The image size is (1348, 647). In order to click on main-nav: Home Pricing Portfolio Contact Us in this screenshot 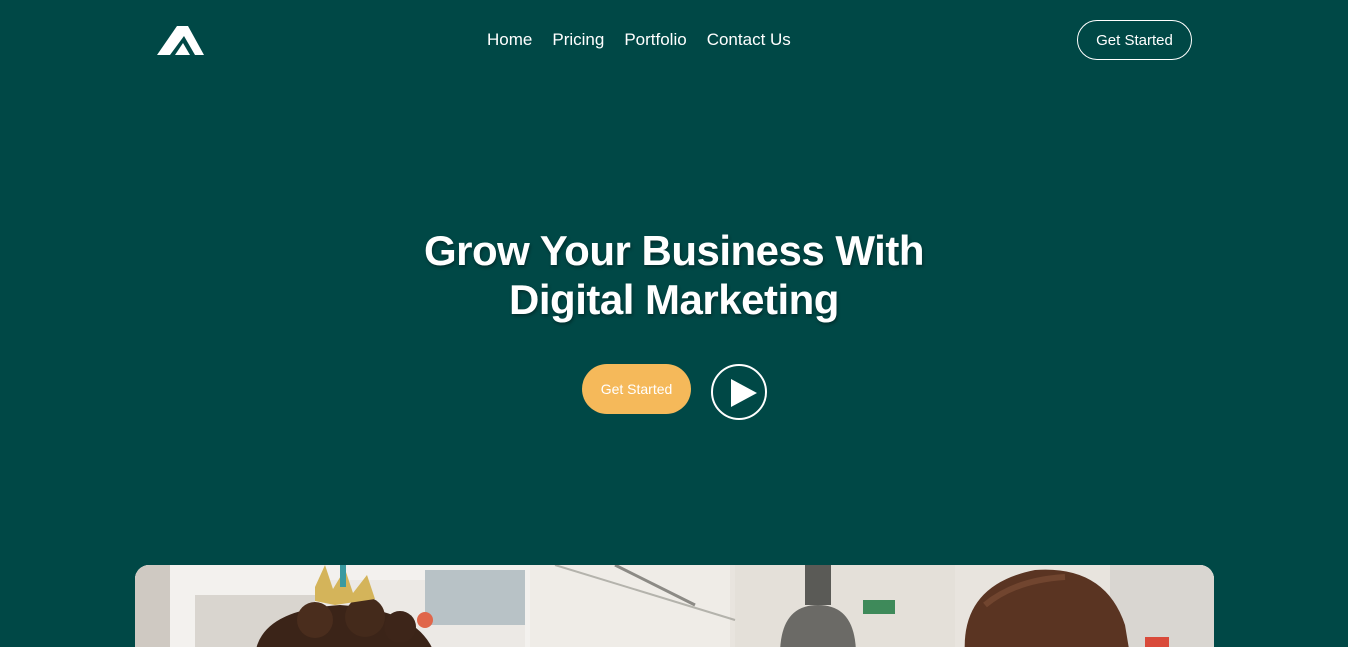, I will do `click(639, 40)`.